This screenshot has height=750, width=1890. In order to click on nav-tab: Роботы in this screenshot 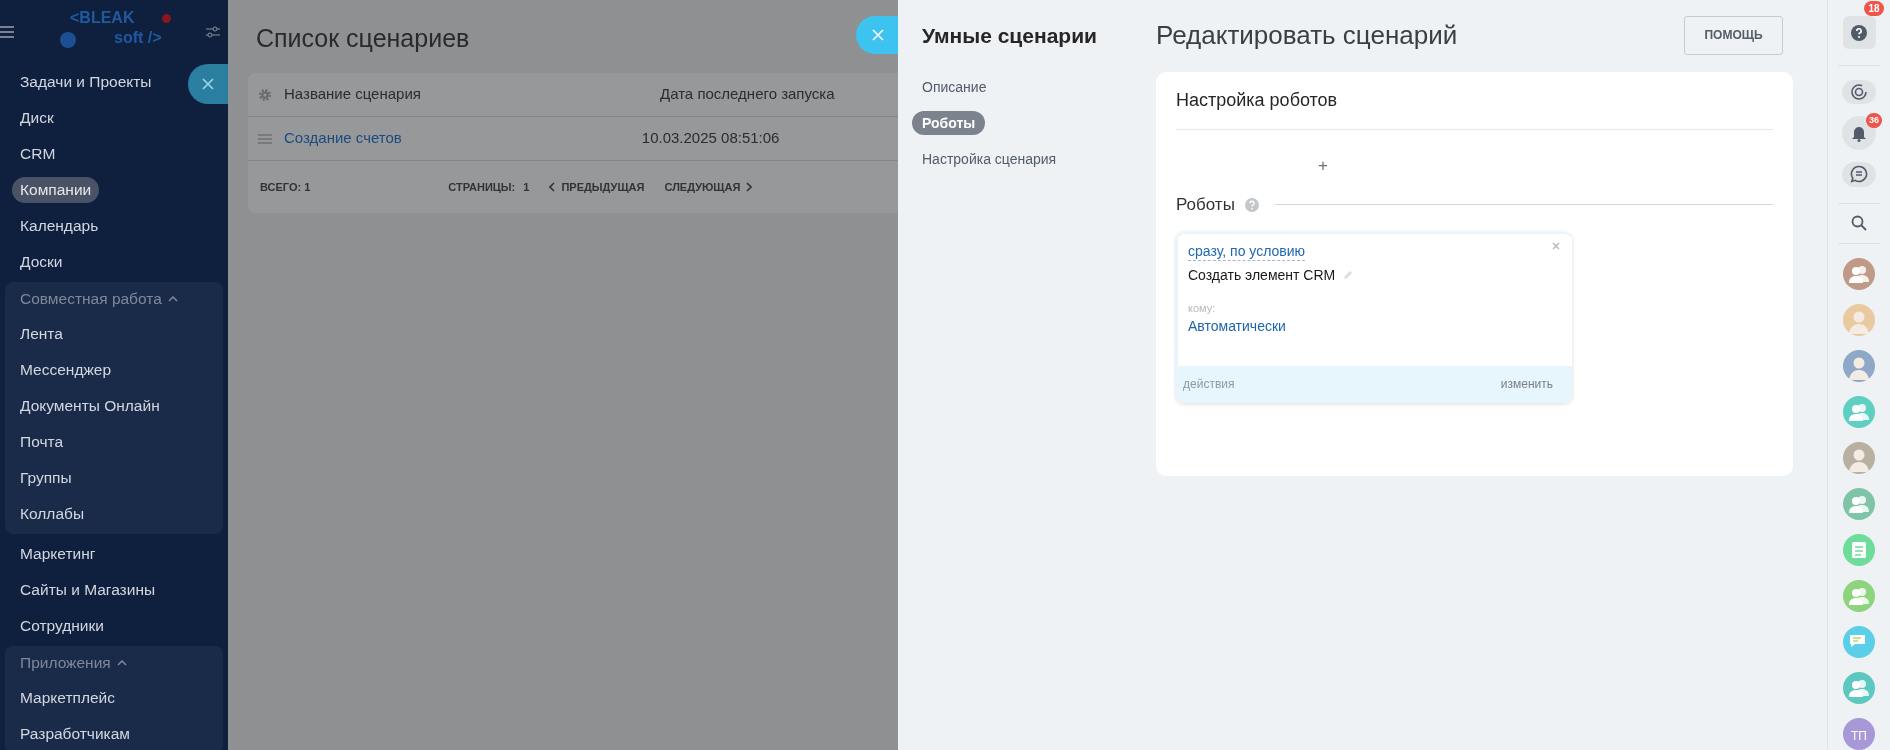, I will do `click(949, 123)`.